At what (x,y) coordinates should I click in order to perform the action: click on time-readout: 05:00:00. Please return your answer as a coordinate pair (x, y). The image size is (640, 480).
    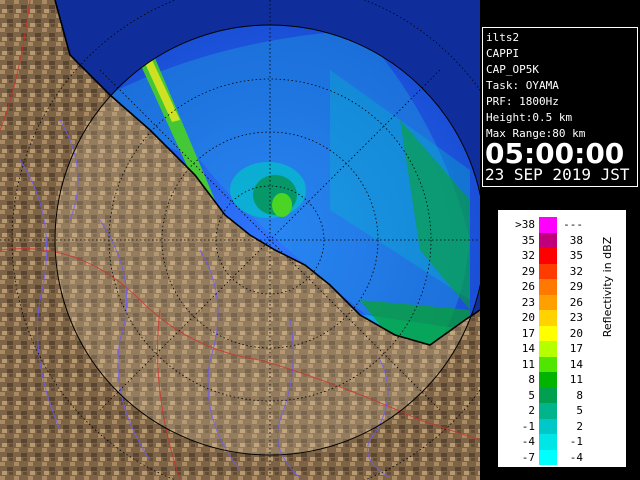
    Looking at the image, I should click on (555, 153).